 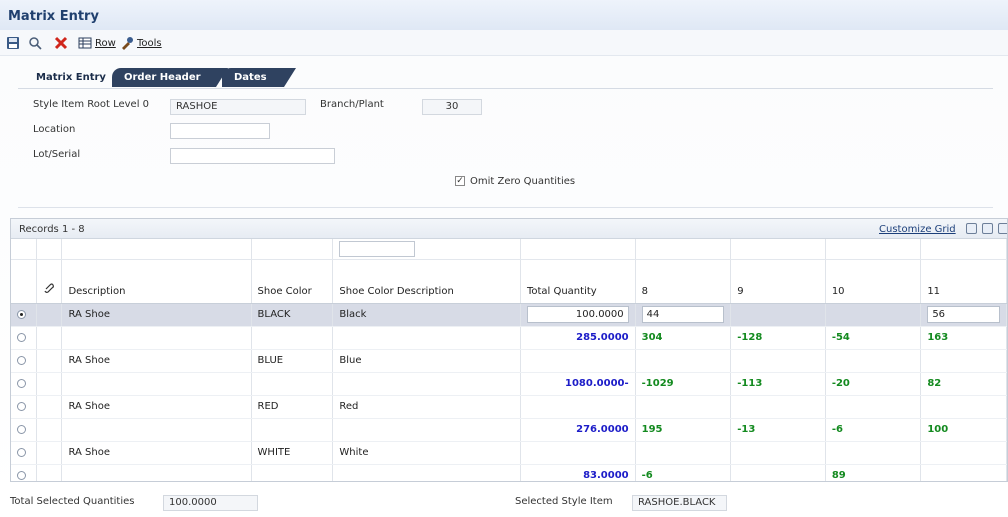 I want to click on export-icon, so click(x=971, y=228).